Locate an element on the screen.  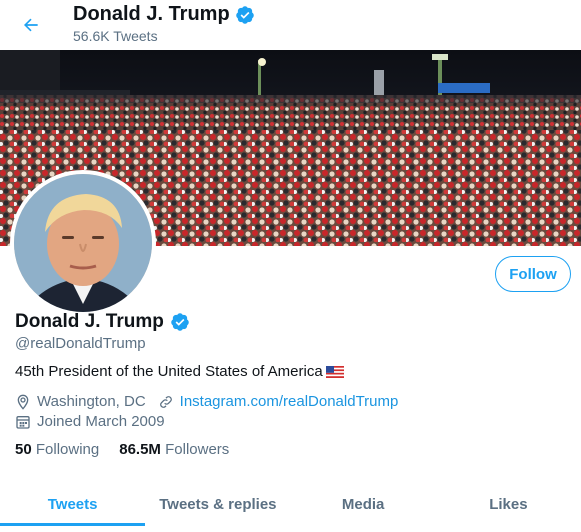
profile-joined-date: Joined March 2009 is located at coordinates (101, 421).